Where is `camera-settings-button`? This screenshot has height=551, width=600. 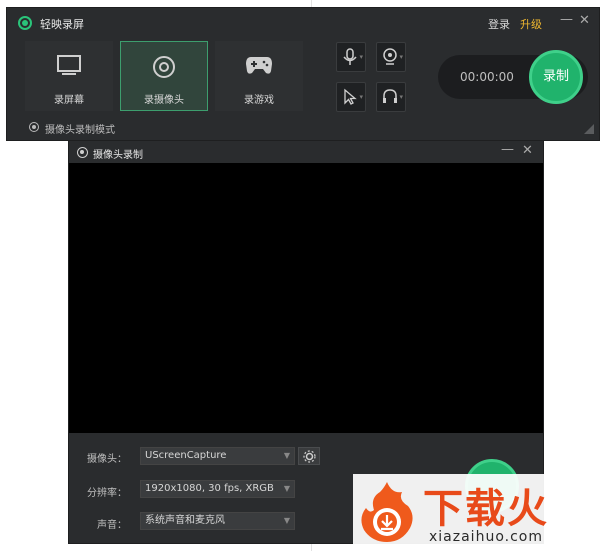 camera-settings-button is located at coordinates (309, 456).